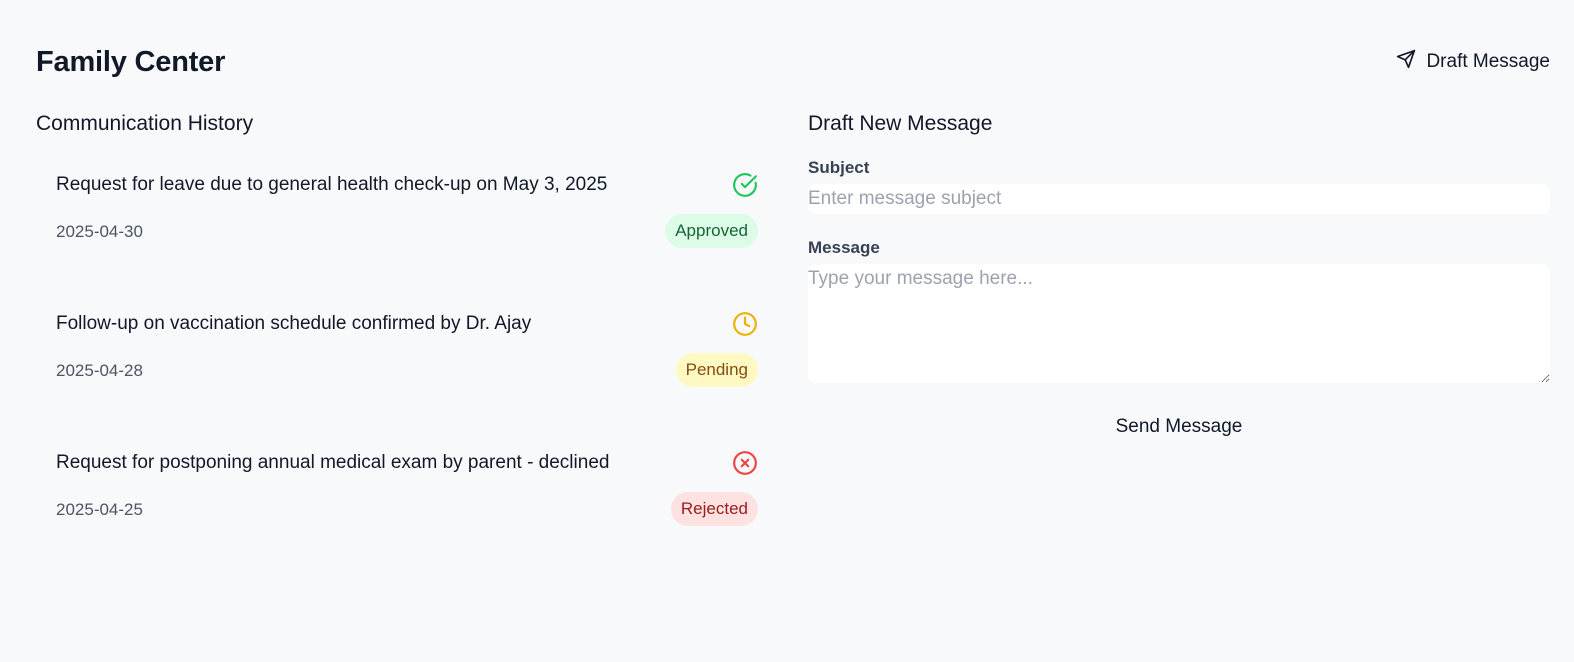  I want to click on draft-message-button: Draft Message, so click(1473, 62).